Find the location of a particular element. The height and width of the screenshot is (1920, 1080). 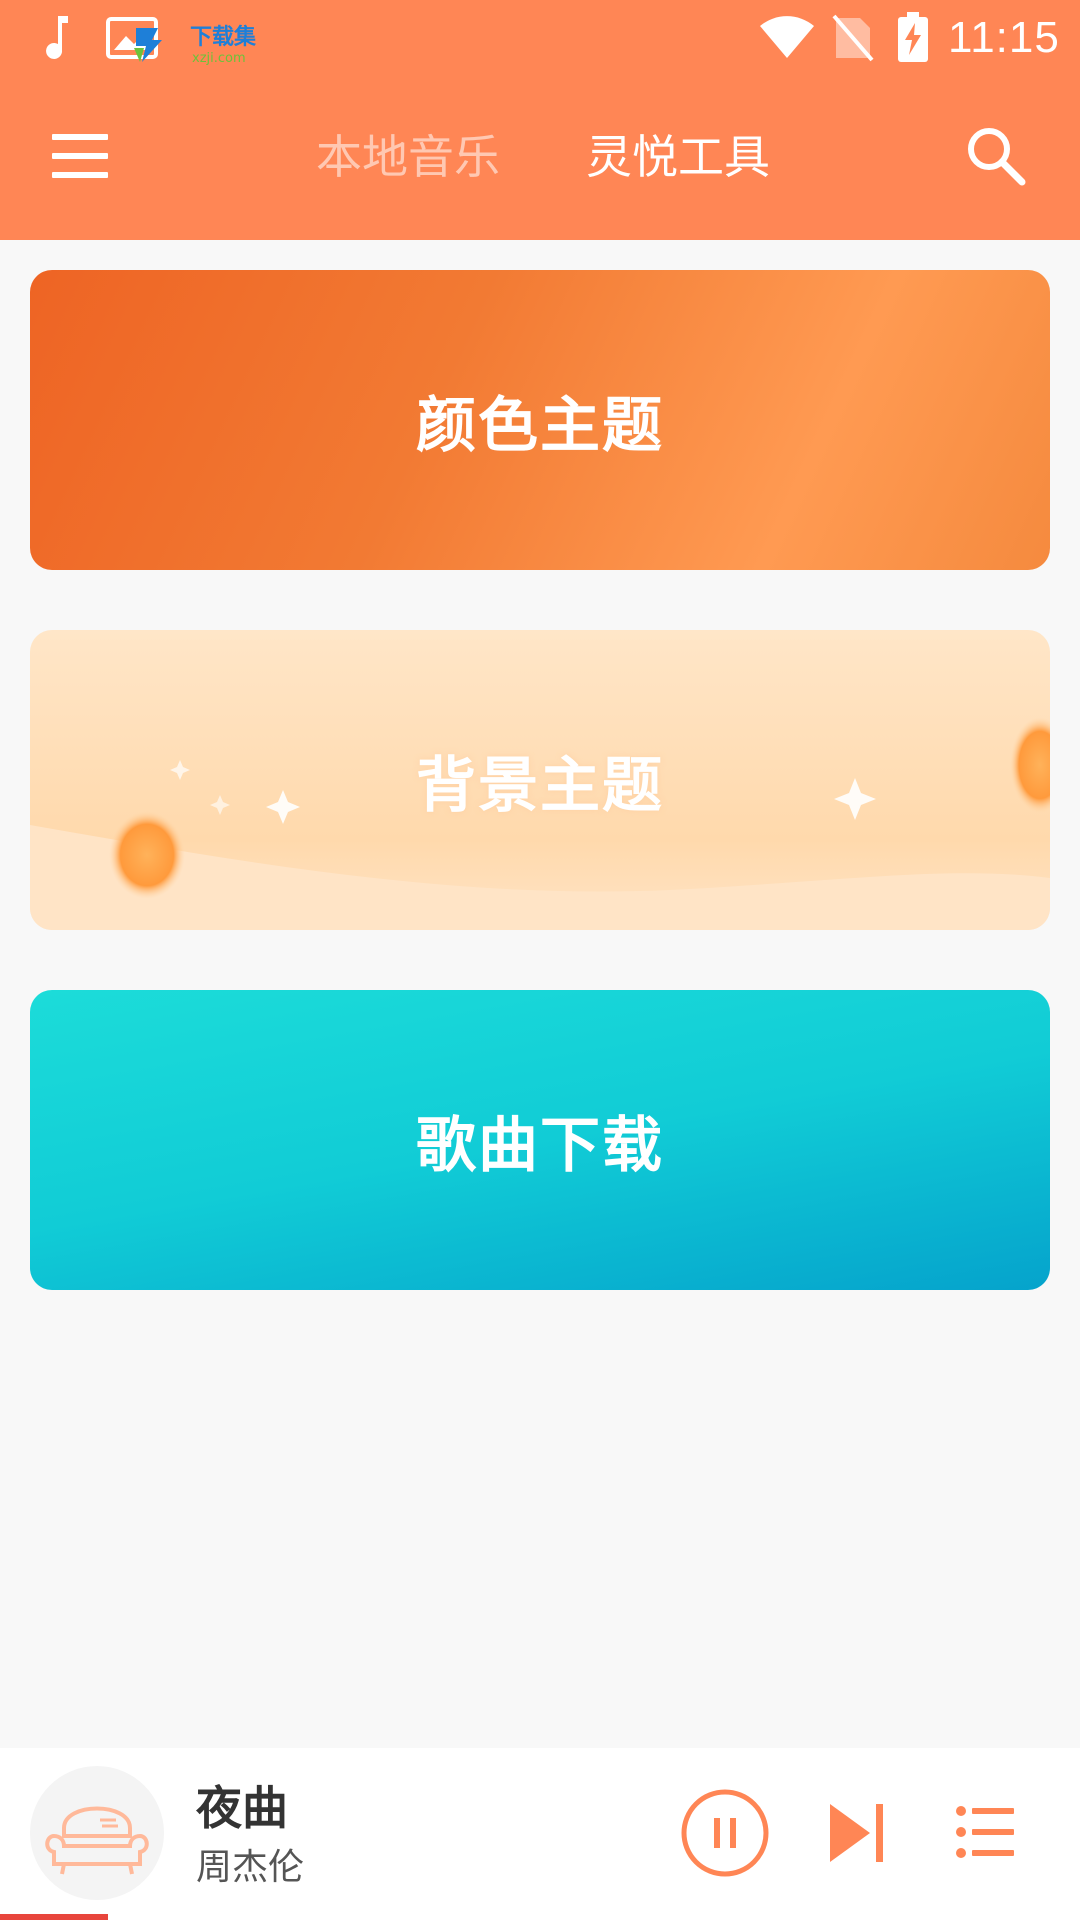

status-time: 11:15 is located at coordinates (1004, 37).